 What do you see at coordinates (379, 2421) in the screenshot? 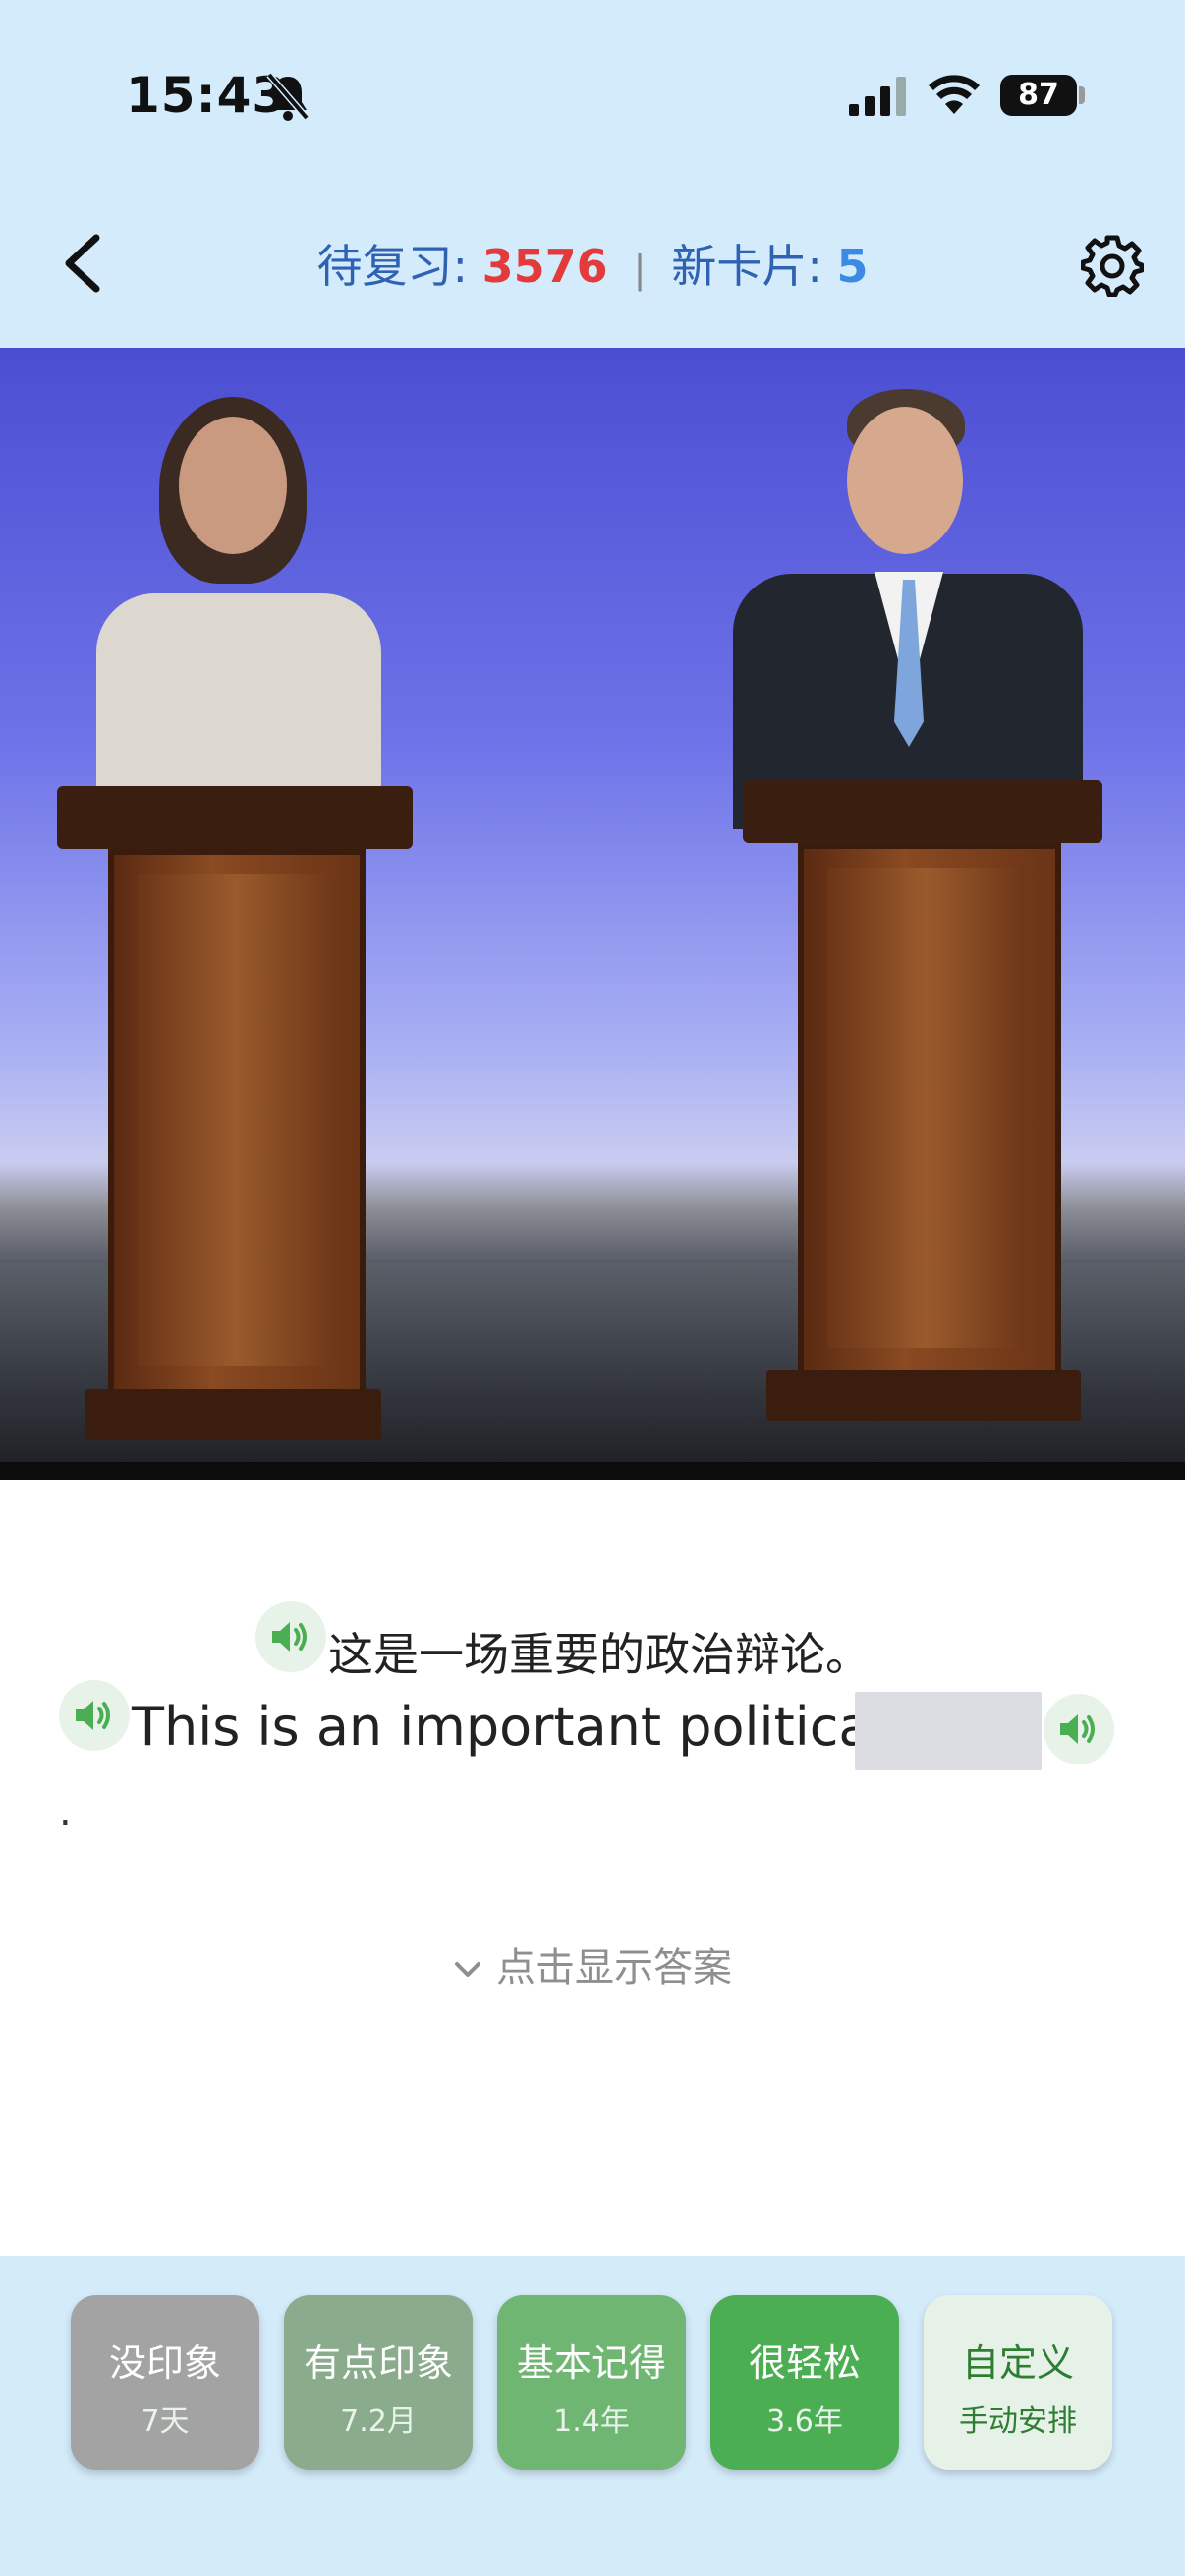
I see `rate-interval: 7.2月` at bounding box center [379, 2421].